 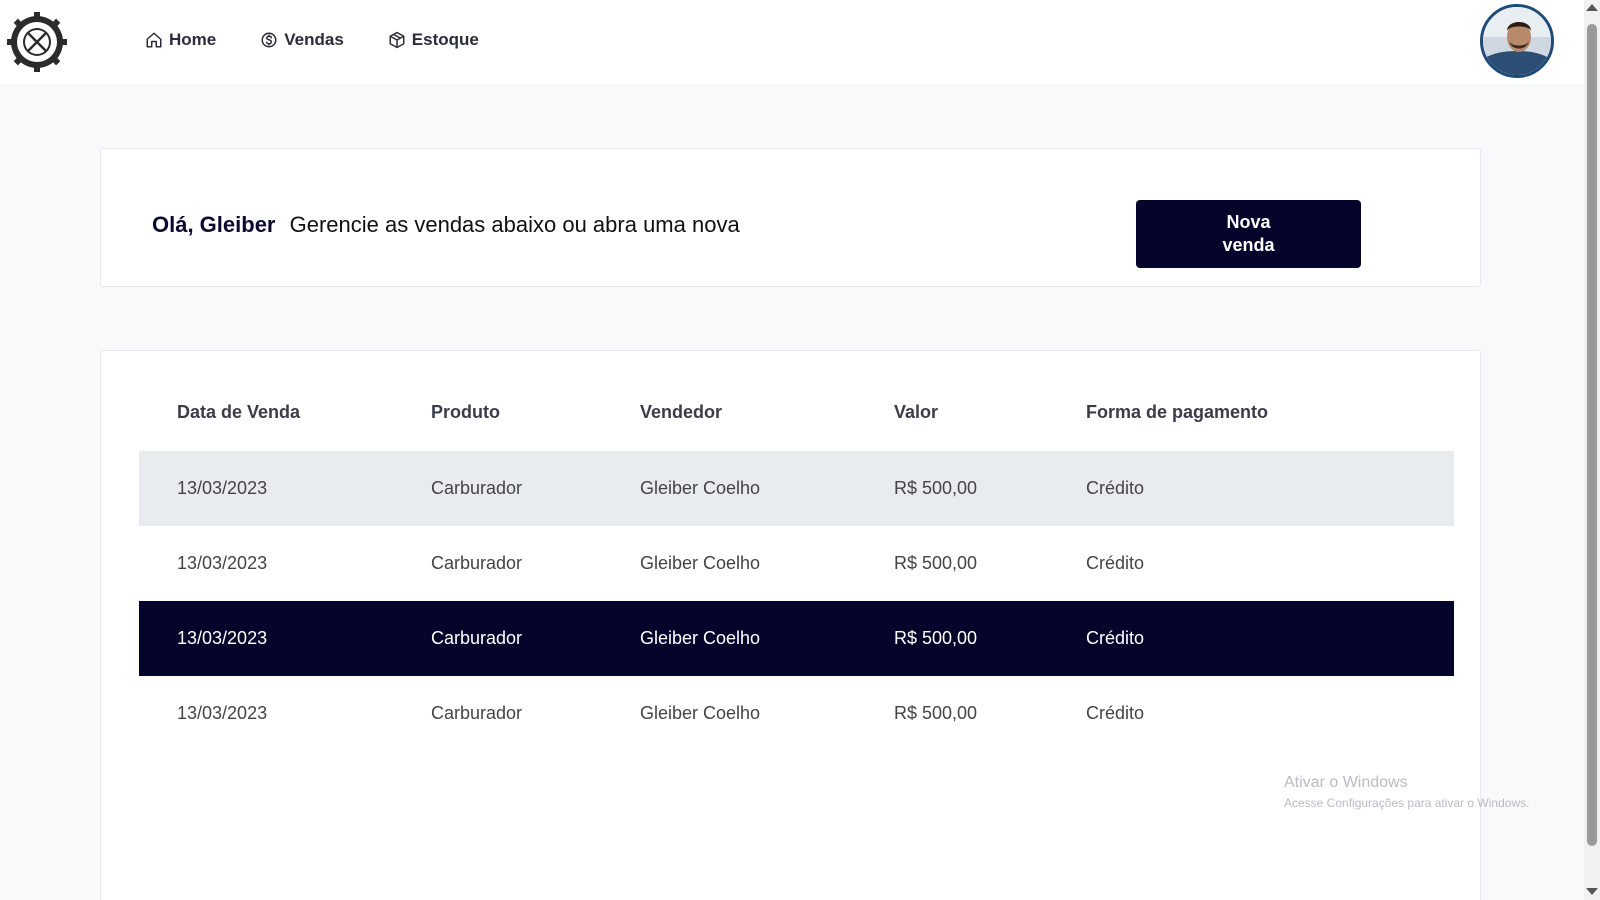 I want to click on new-sale-label-line2: venda, so click(x=1248, y=245).